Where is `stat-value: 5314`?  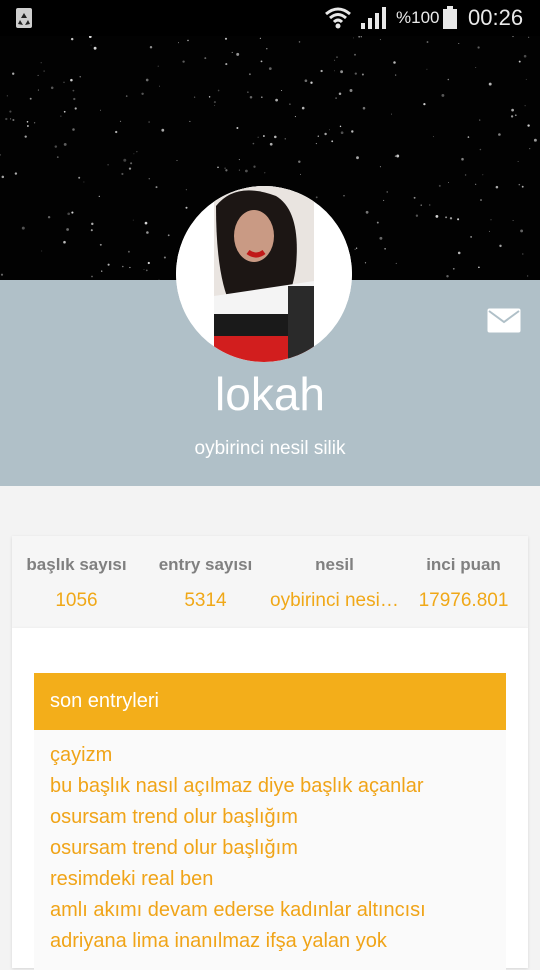
stat-value: 5314 is located at coordinates (205, 600).